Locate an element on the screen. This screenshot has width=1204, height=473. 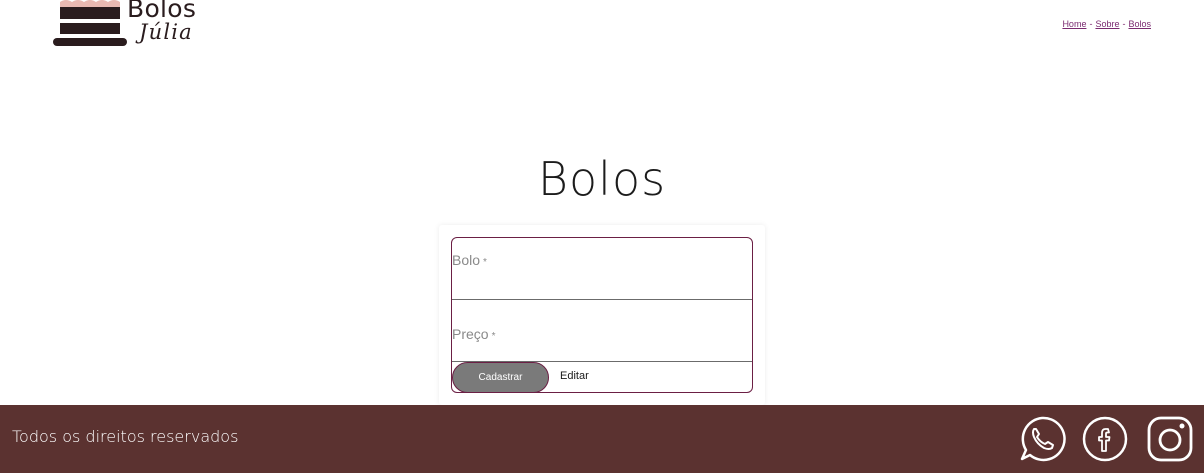
top-nav: Home - Sobre - Bolos is located at coordinates (1106, 24).